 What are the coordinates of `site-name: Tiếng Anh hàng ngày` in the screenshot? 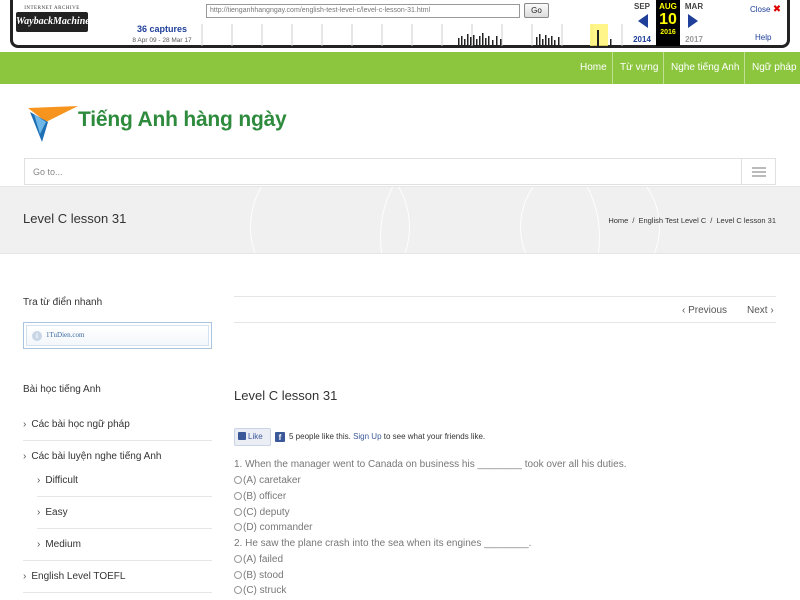 It's located at (182, 120).